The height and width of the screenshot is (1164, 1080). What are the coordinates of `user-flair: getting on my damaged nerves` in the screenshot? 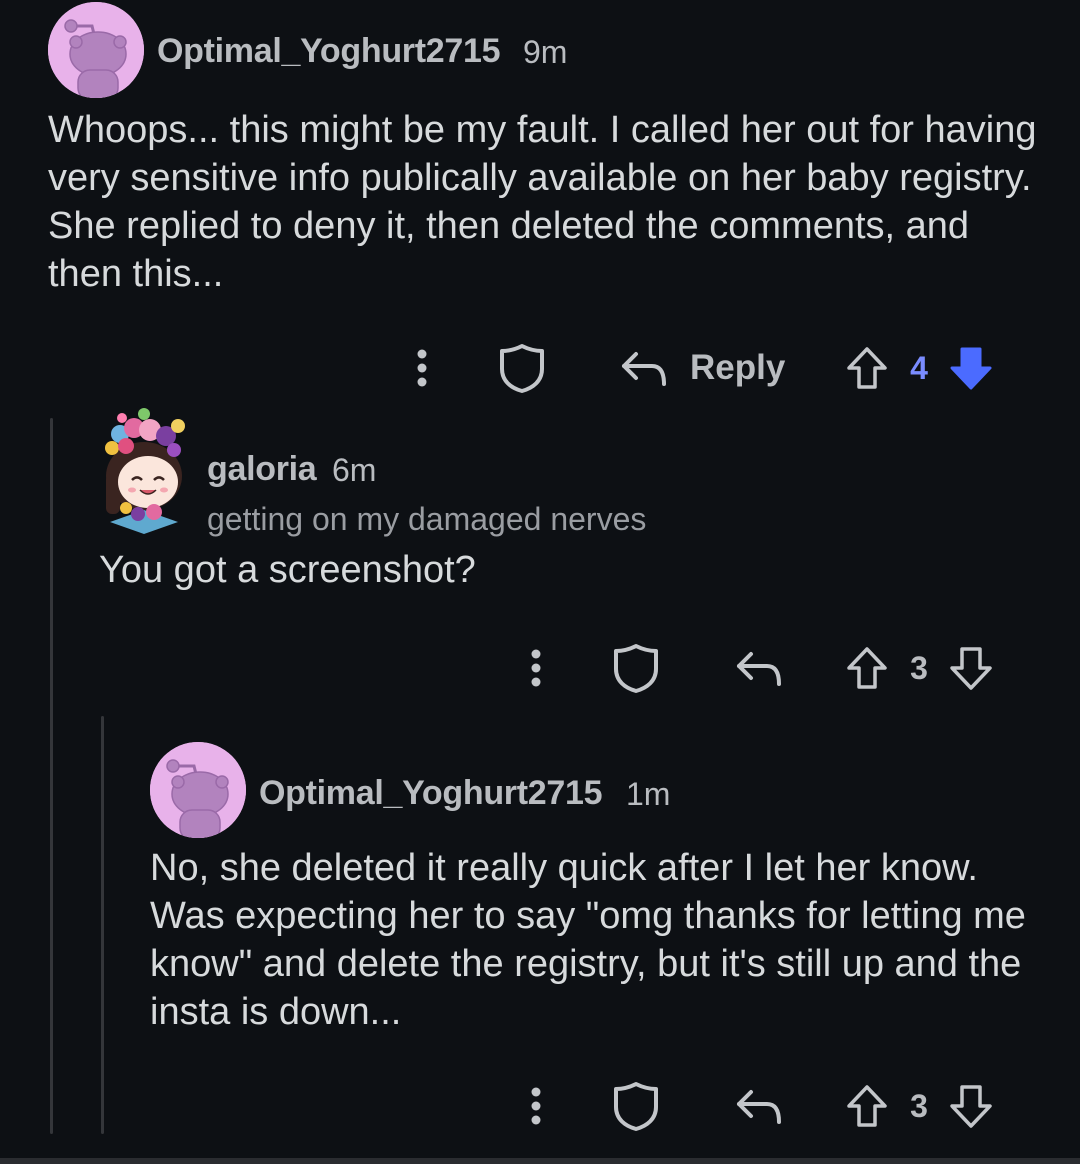 It's located at (427, 519).